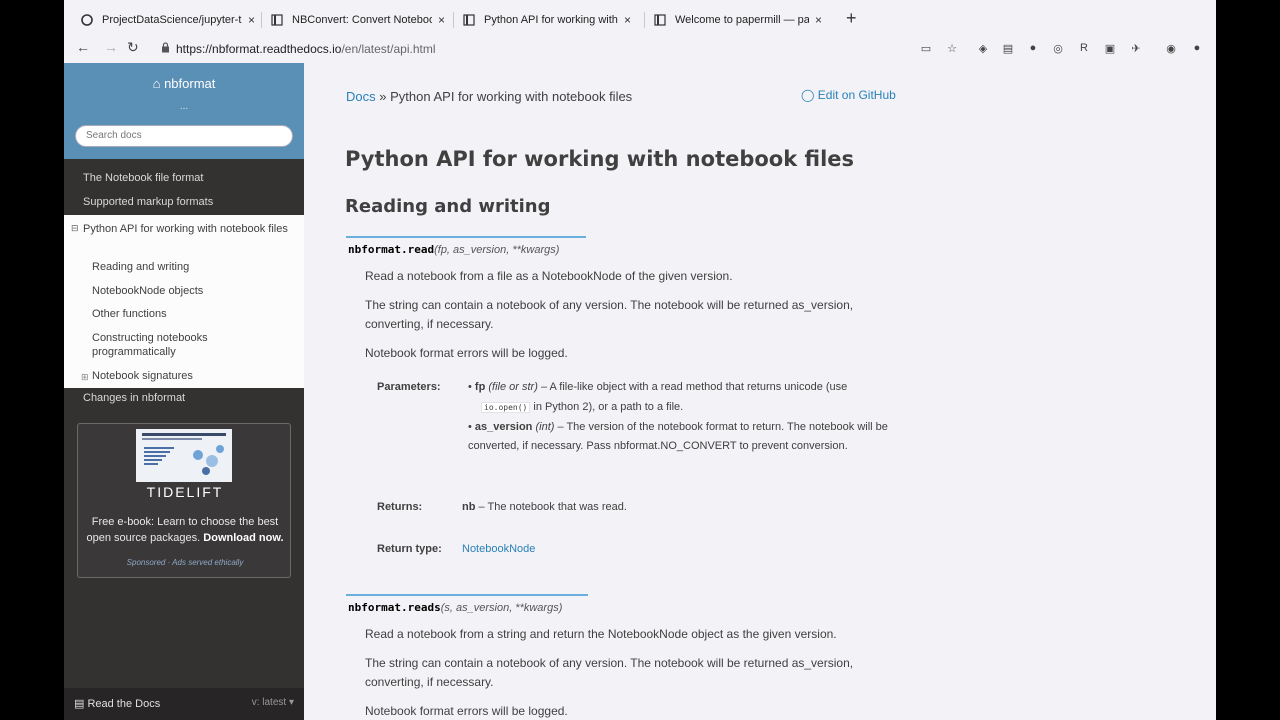  What do you see at coordinates (448, 206) in the screenshot?
I see `section-title: Reading and writing` at bounding box center [448, 206].